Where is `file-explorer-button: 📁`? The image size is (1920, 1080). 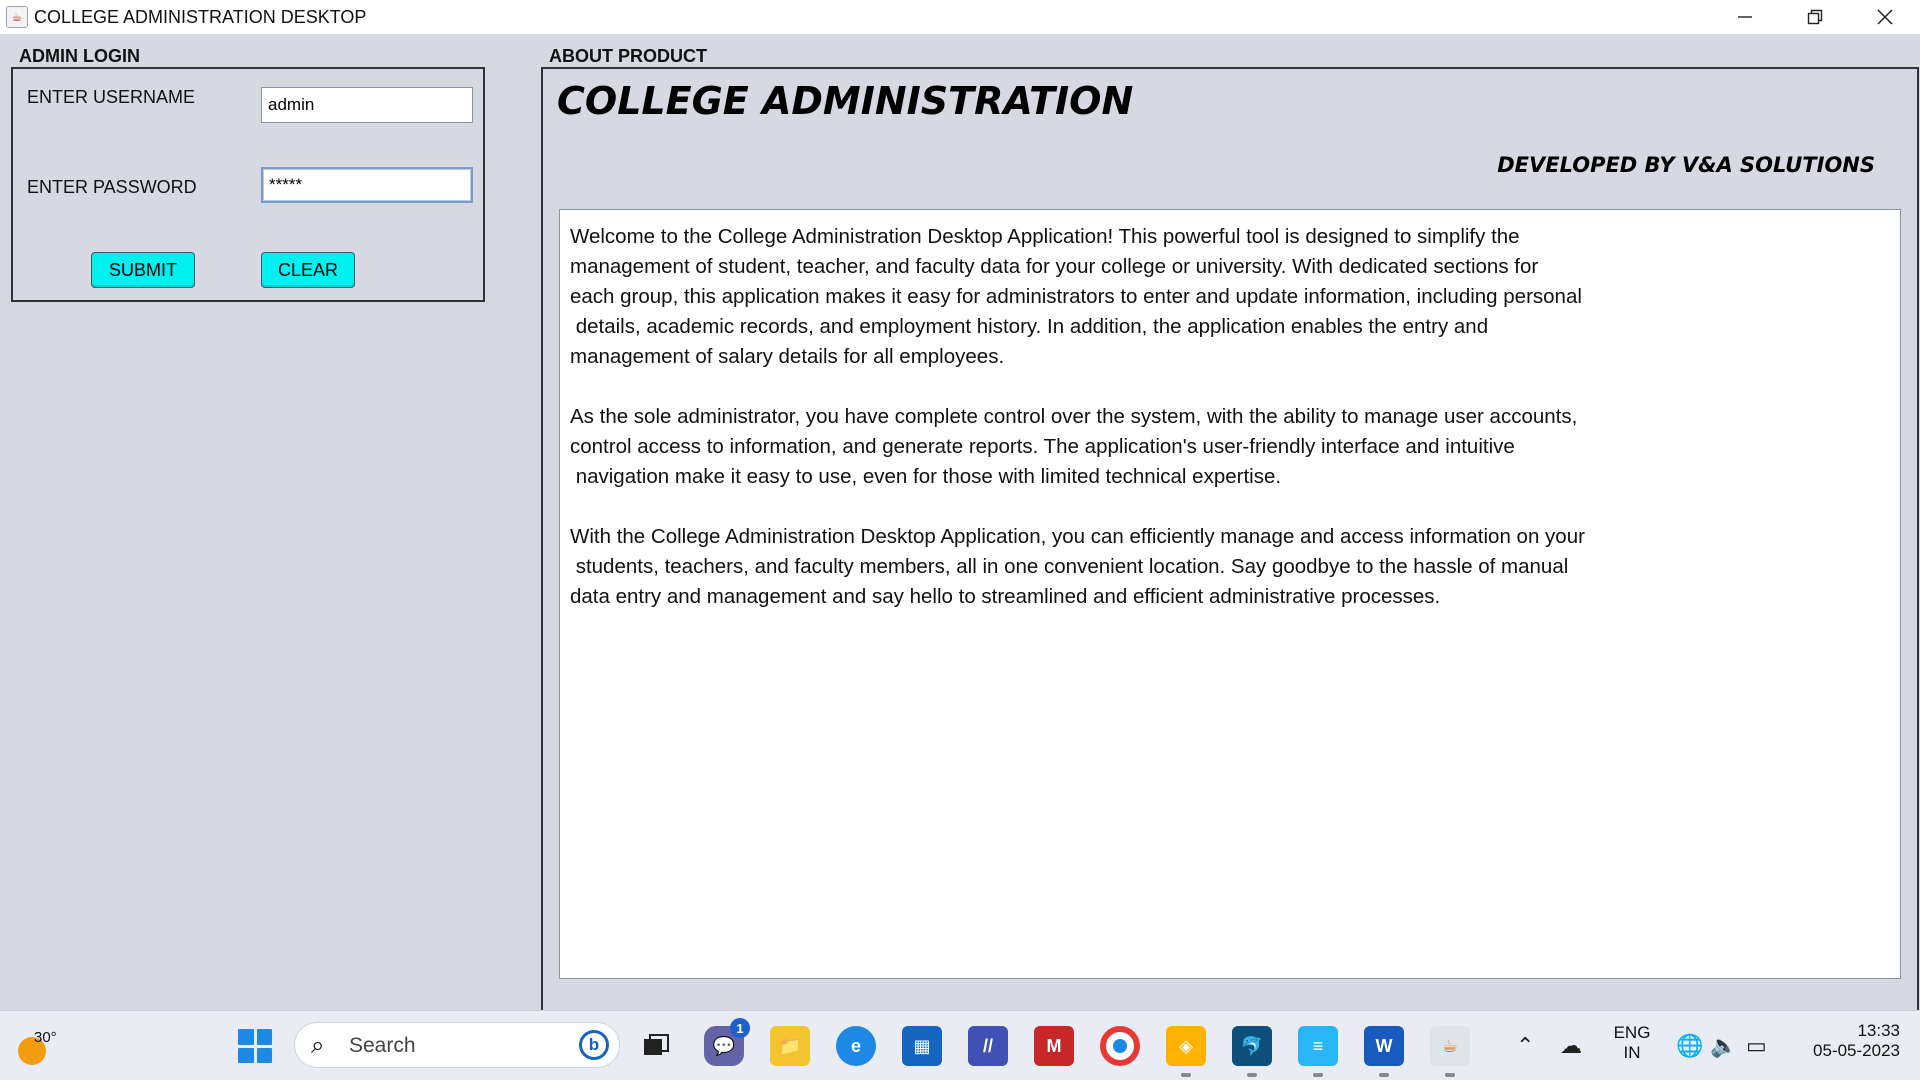 file-explorer-button: 📁 is located at coordinates (790, 1046).